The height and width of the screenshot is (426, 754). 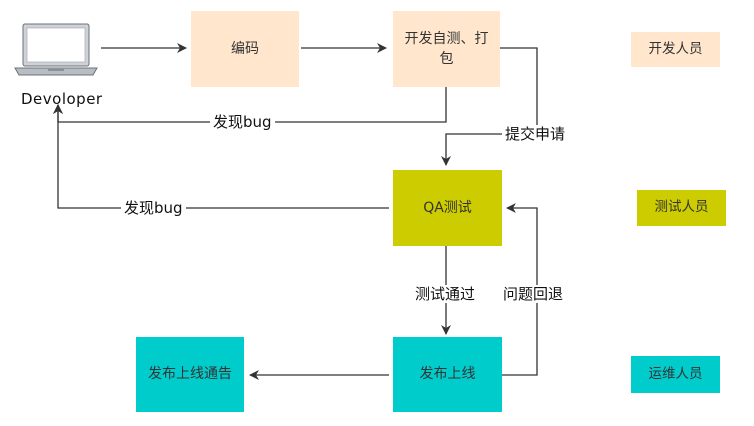 What do you see at coordinates (447, 208) in the screenshot?
I see `qa-test-node: QA测试` at bounding box center [447, 208].